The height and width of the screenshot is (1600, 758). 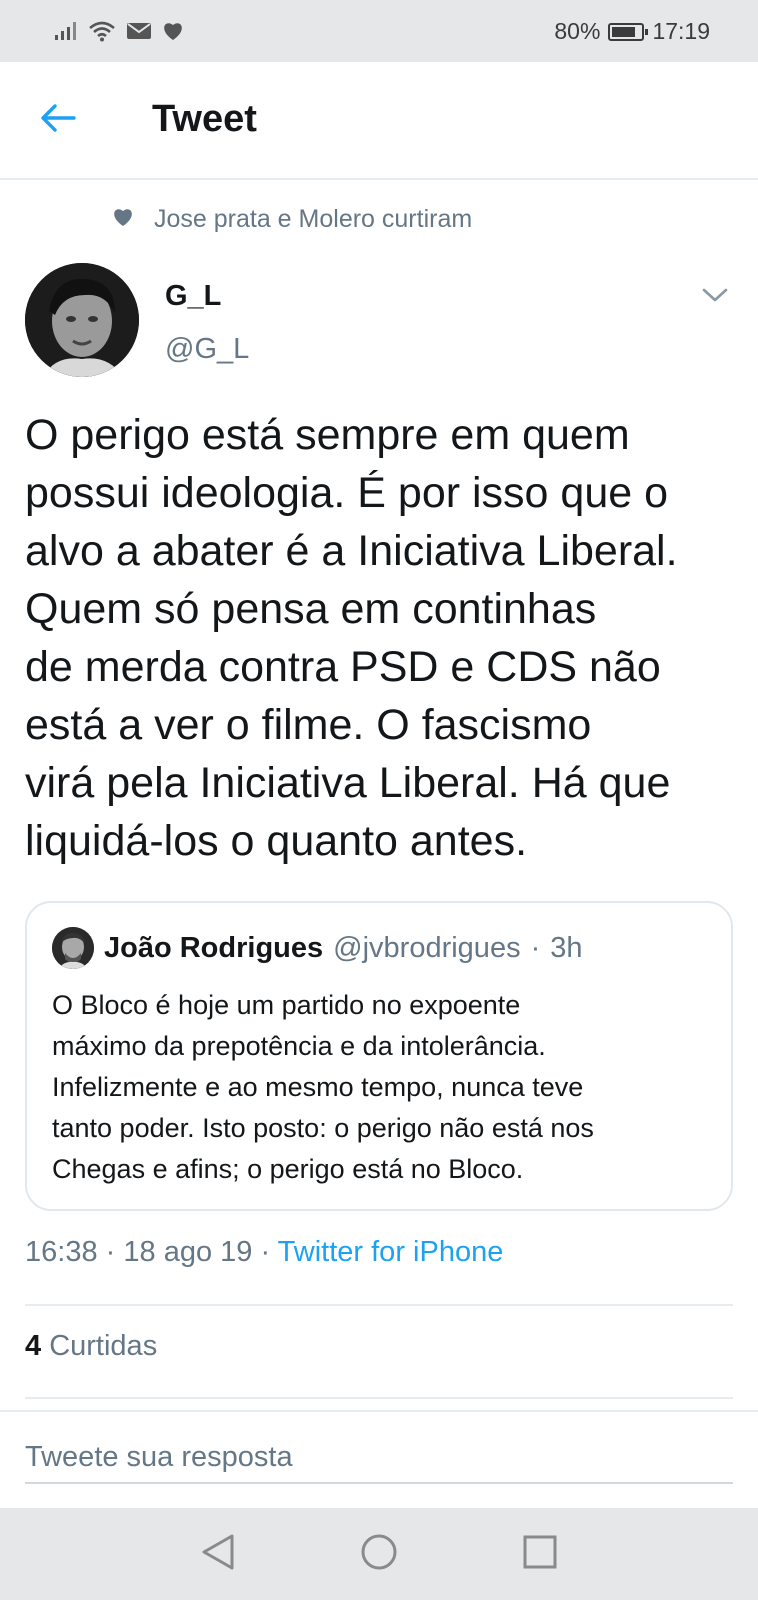 What do you see at coordinates (193, 296) in the screenshot?
I see `author-display-name: G_L` at bounding box center [193, 296].